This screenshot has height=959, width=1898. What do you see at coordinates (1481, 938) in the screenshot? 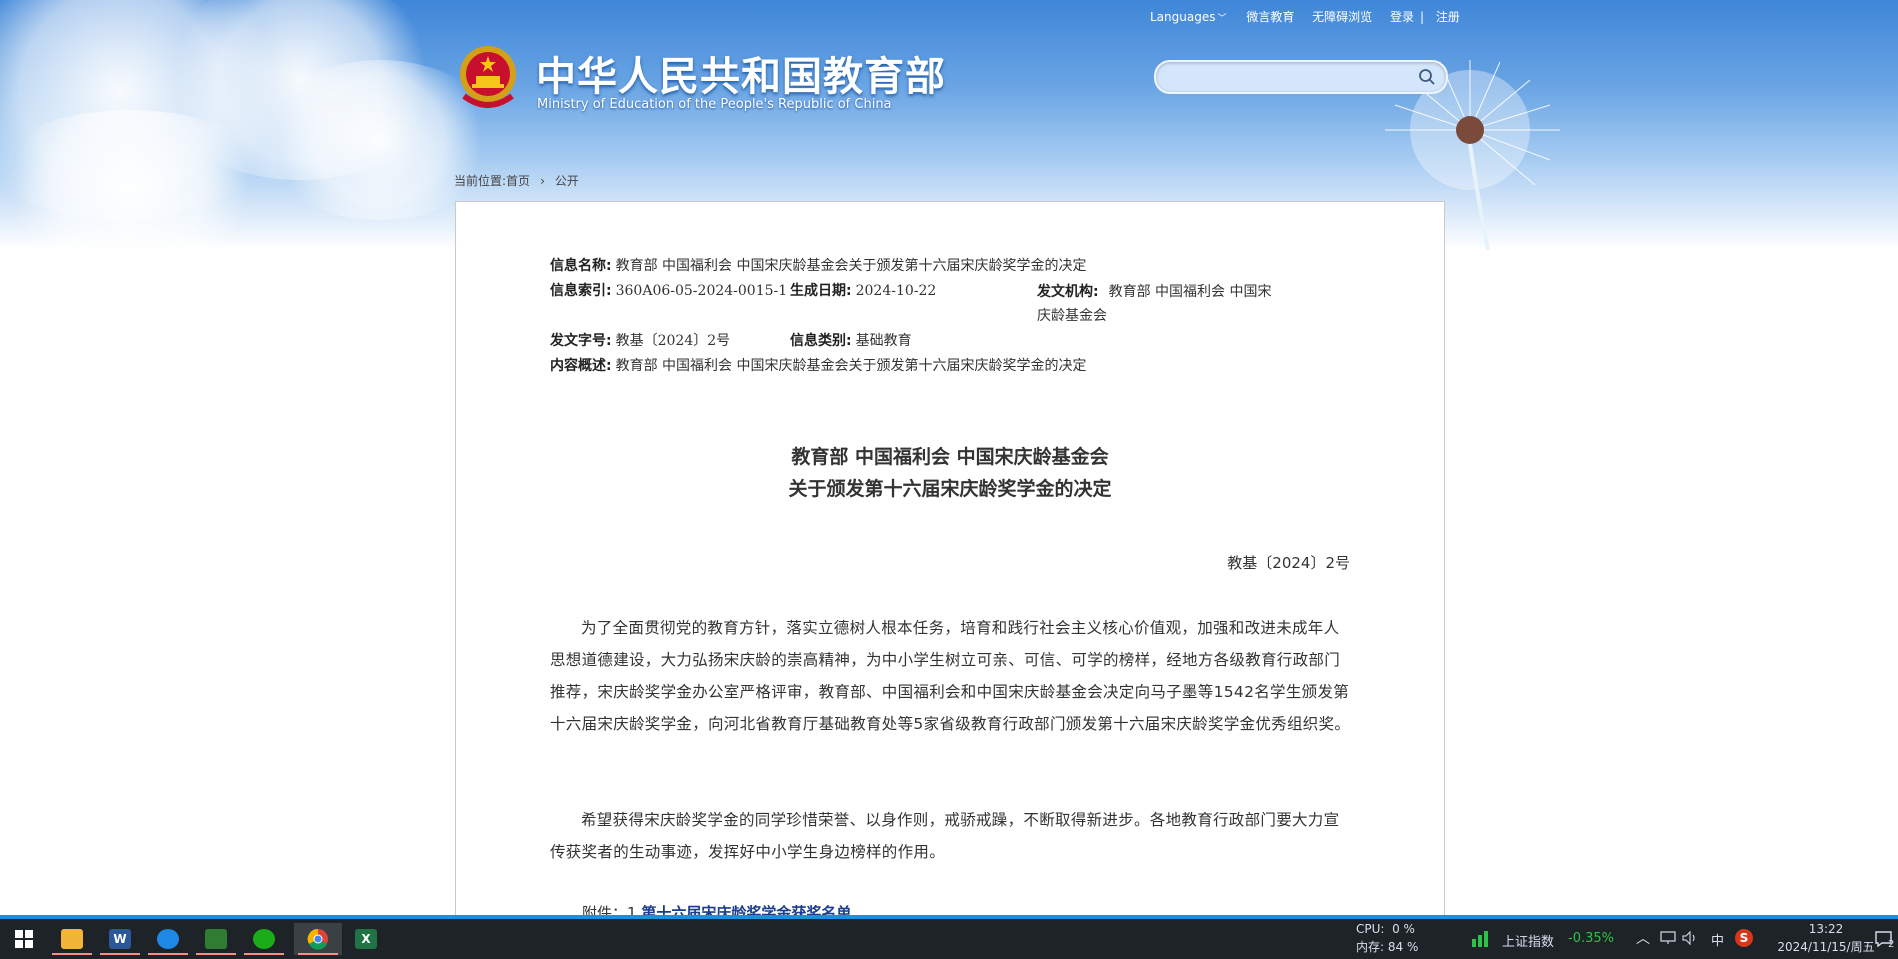
I see `stock-chart-icon` at bounding box center [1481, 938].